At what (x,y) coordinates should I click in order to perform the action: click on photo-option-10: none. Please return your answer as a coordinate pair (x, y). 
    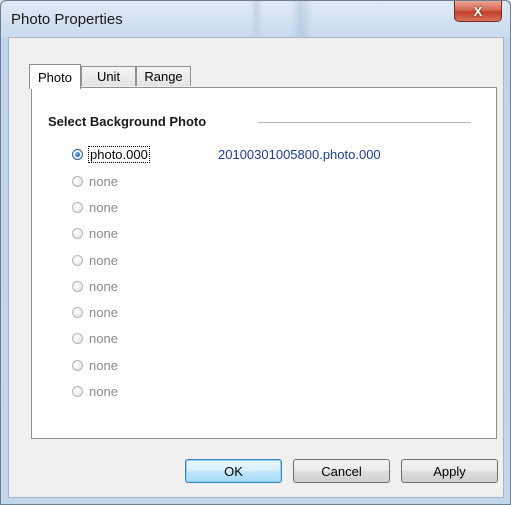
    Looking at the image, I should click on (95, 391).